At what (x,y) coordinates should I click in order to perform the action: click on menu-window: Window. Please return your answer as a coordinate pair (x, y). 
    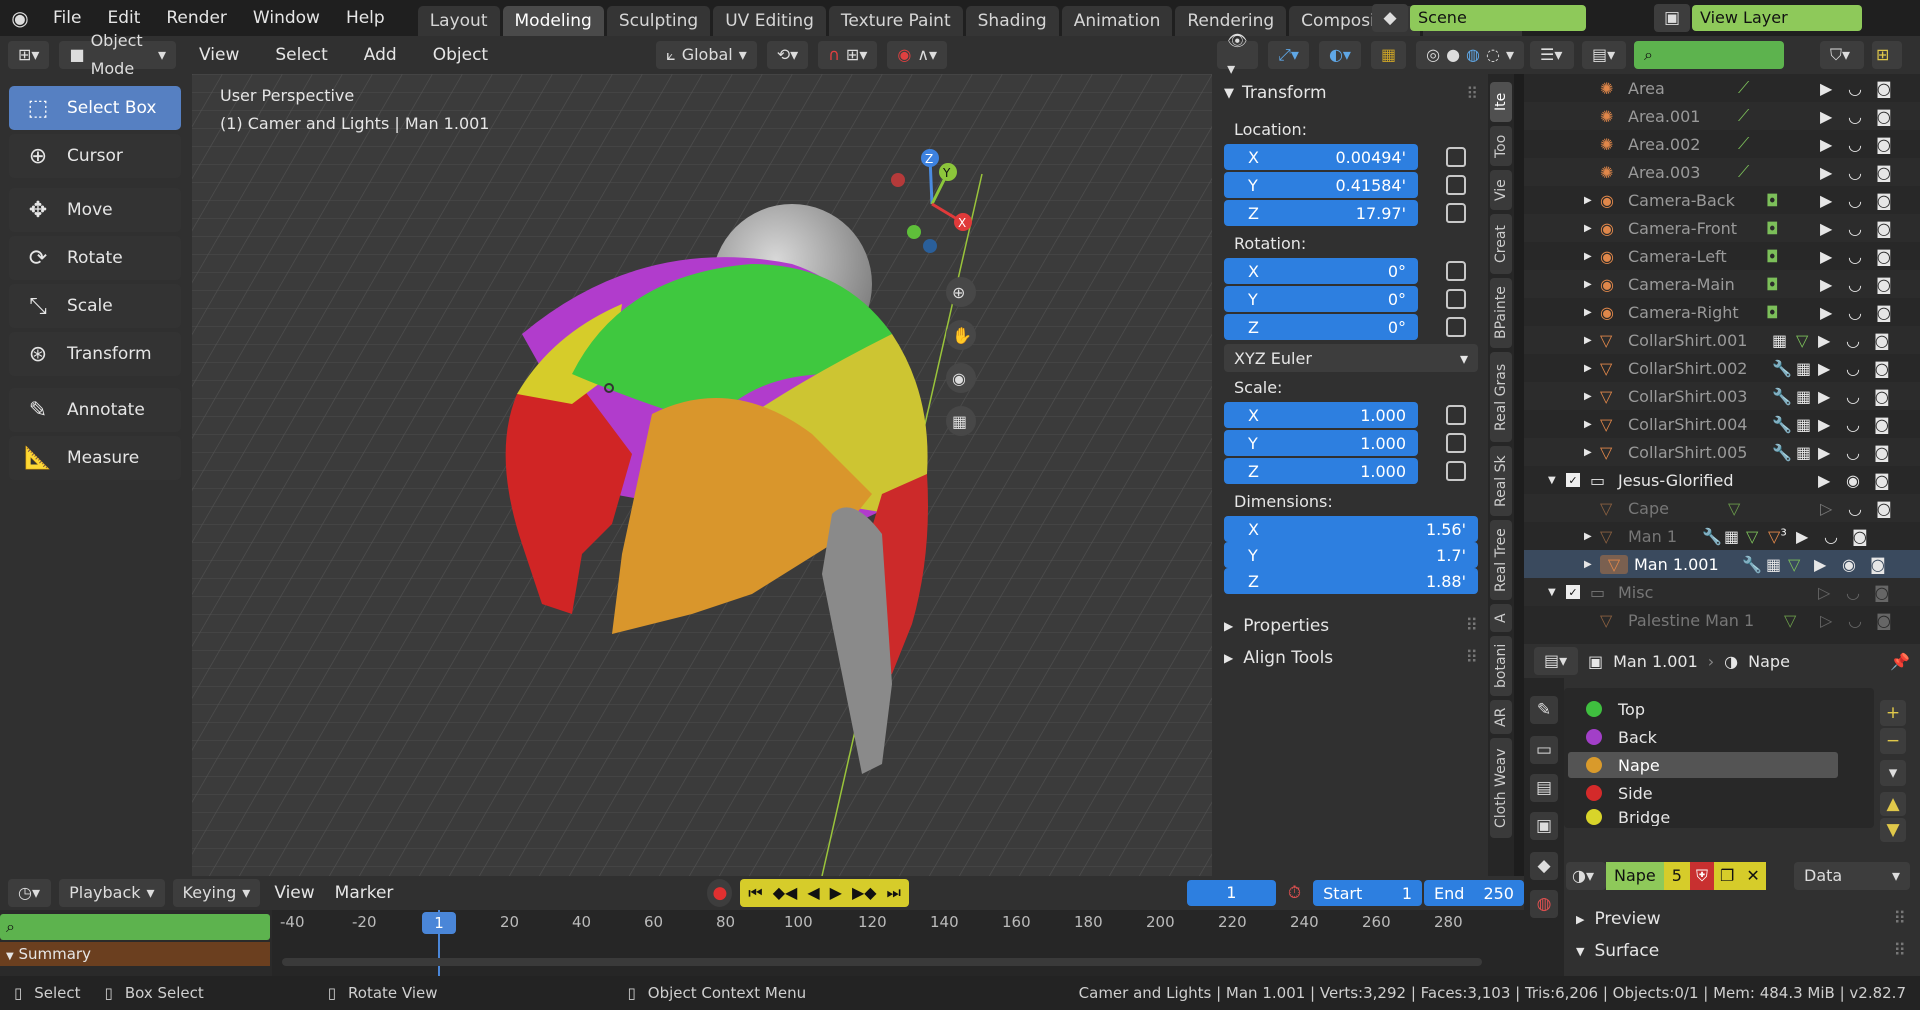
    Looking at the image, I should click on (286, 18).